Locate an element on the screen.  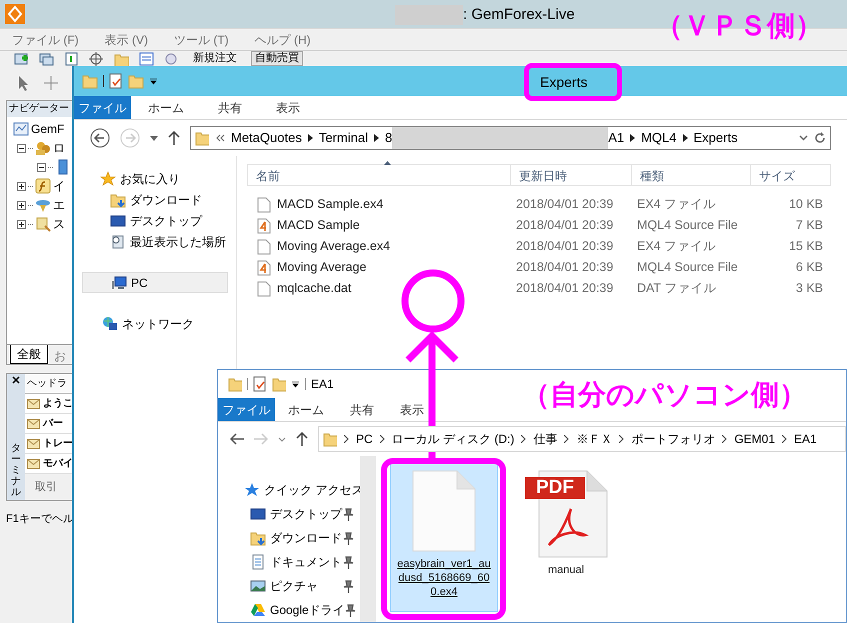
properties-icon is located at coordinates (260, 384).